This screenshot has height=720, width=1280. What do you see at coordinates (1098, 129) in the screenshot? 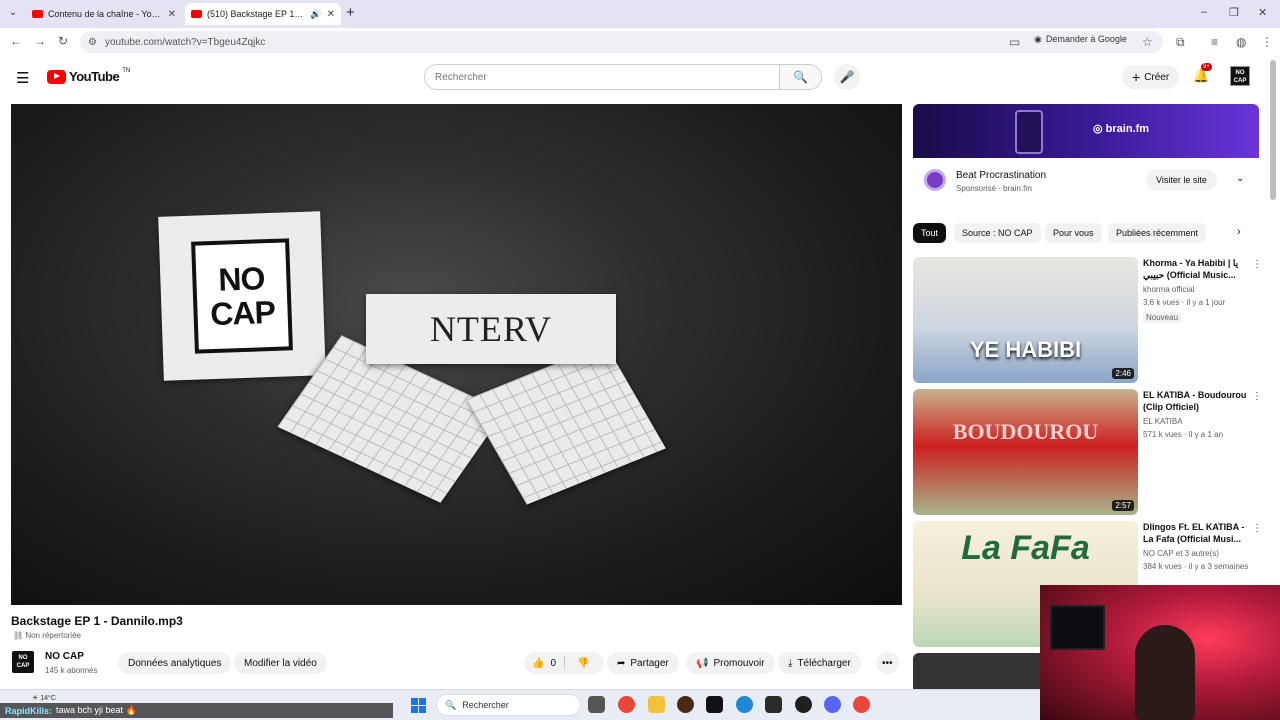
I see `brainfm-logo-icon: ◎` at bounding box center [1098, 129].